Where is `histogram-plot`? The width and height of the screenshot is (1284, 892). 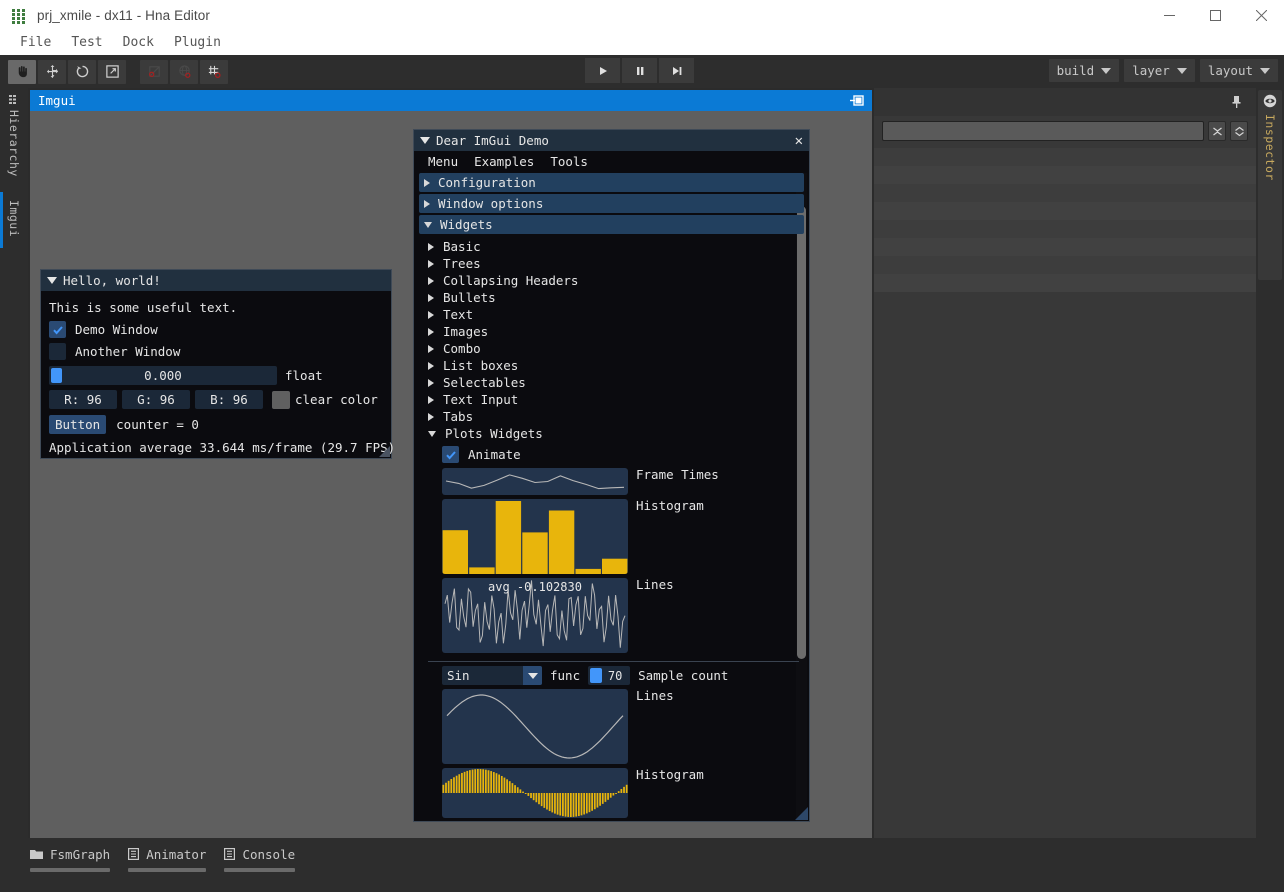 histogram-plot is located at coordinates (535, 536).